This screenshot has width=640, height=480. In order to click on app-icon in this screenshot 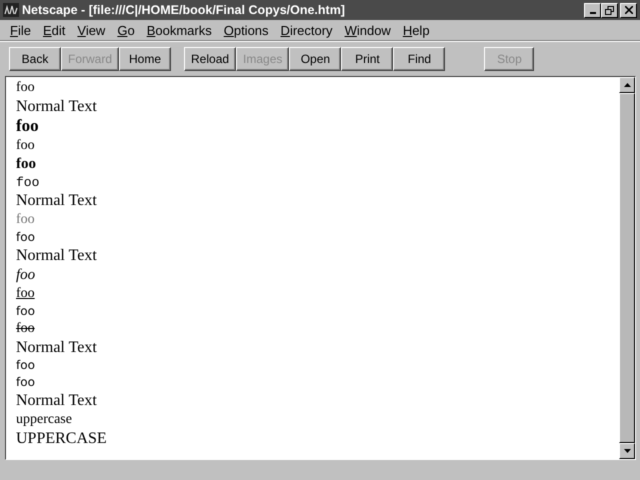, I will do `click(11, 10)`.